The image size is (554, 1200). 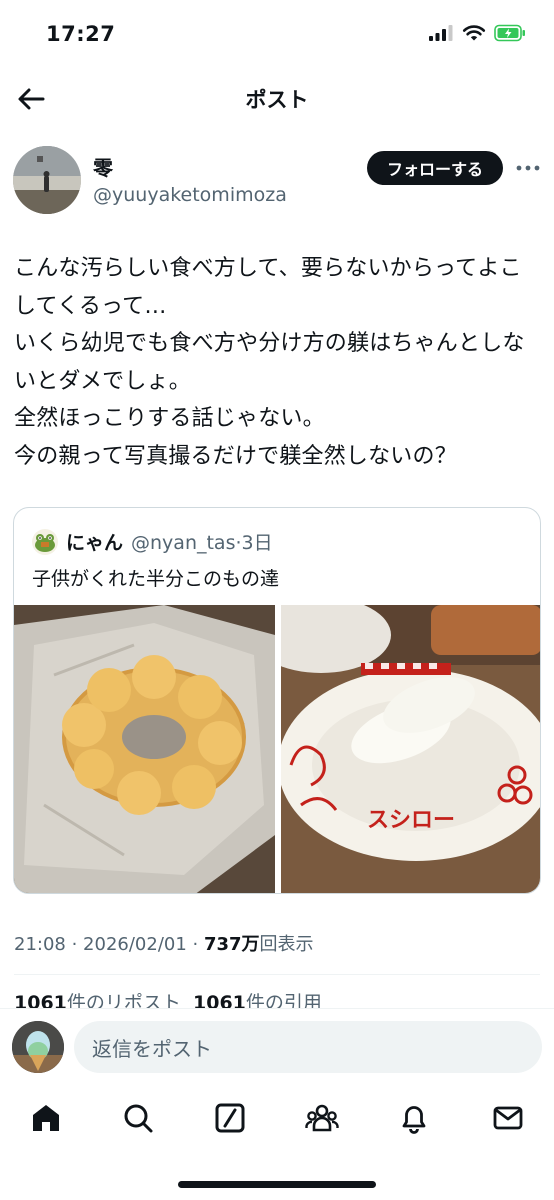 I want to click on status-icons, so click(x=477, y=33).